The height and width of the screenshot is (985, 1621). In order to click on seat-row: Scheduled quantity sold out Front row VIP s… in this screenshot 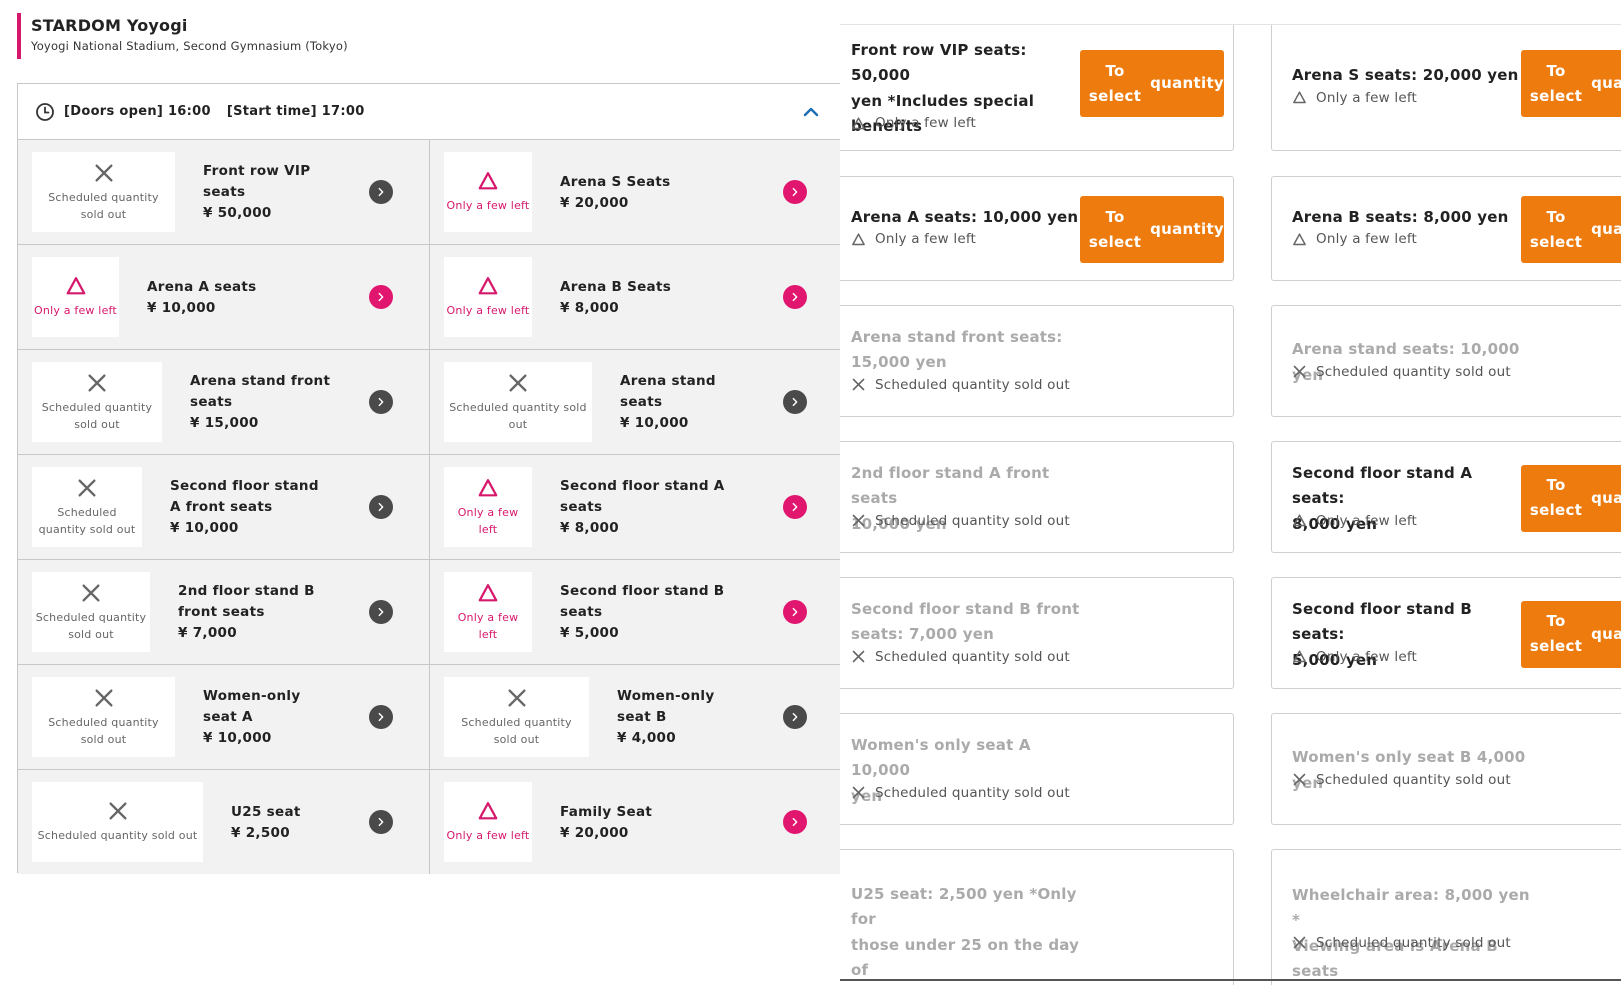, I will do `click(224, 191)`.